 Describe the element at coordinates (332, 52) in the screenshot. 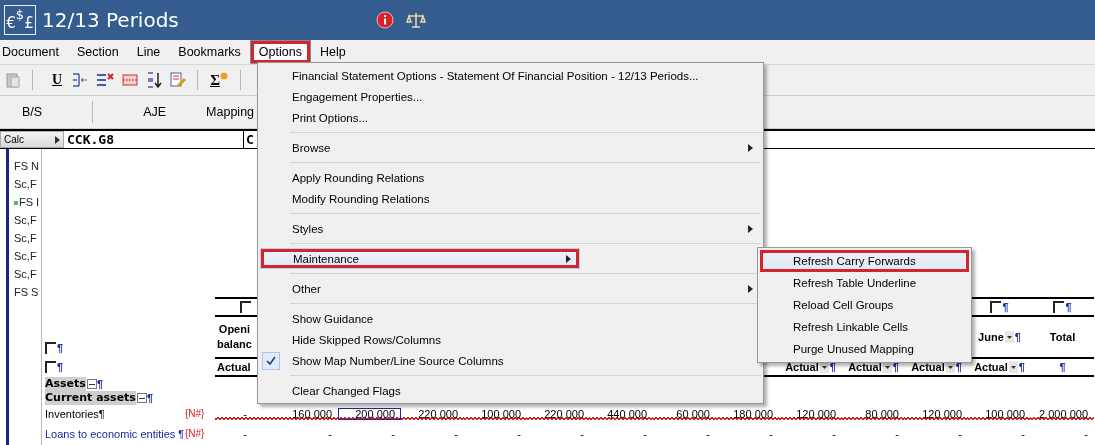

I see `menu-bar-item: Help` at that location.